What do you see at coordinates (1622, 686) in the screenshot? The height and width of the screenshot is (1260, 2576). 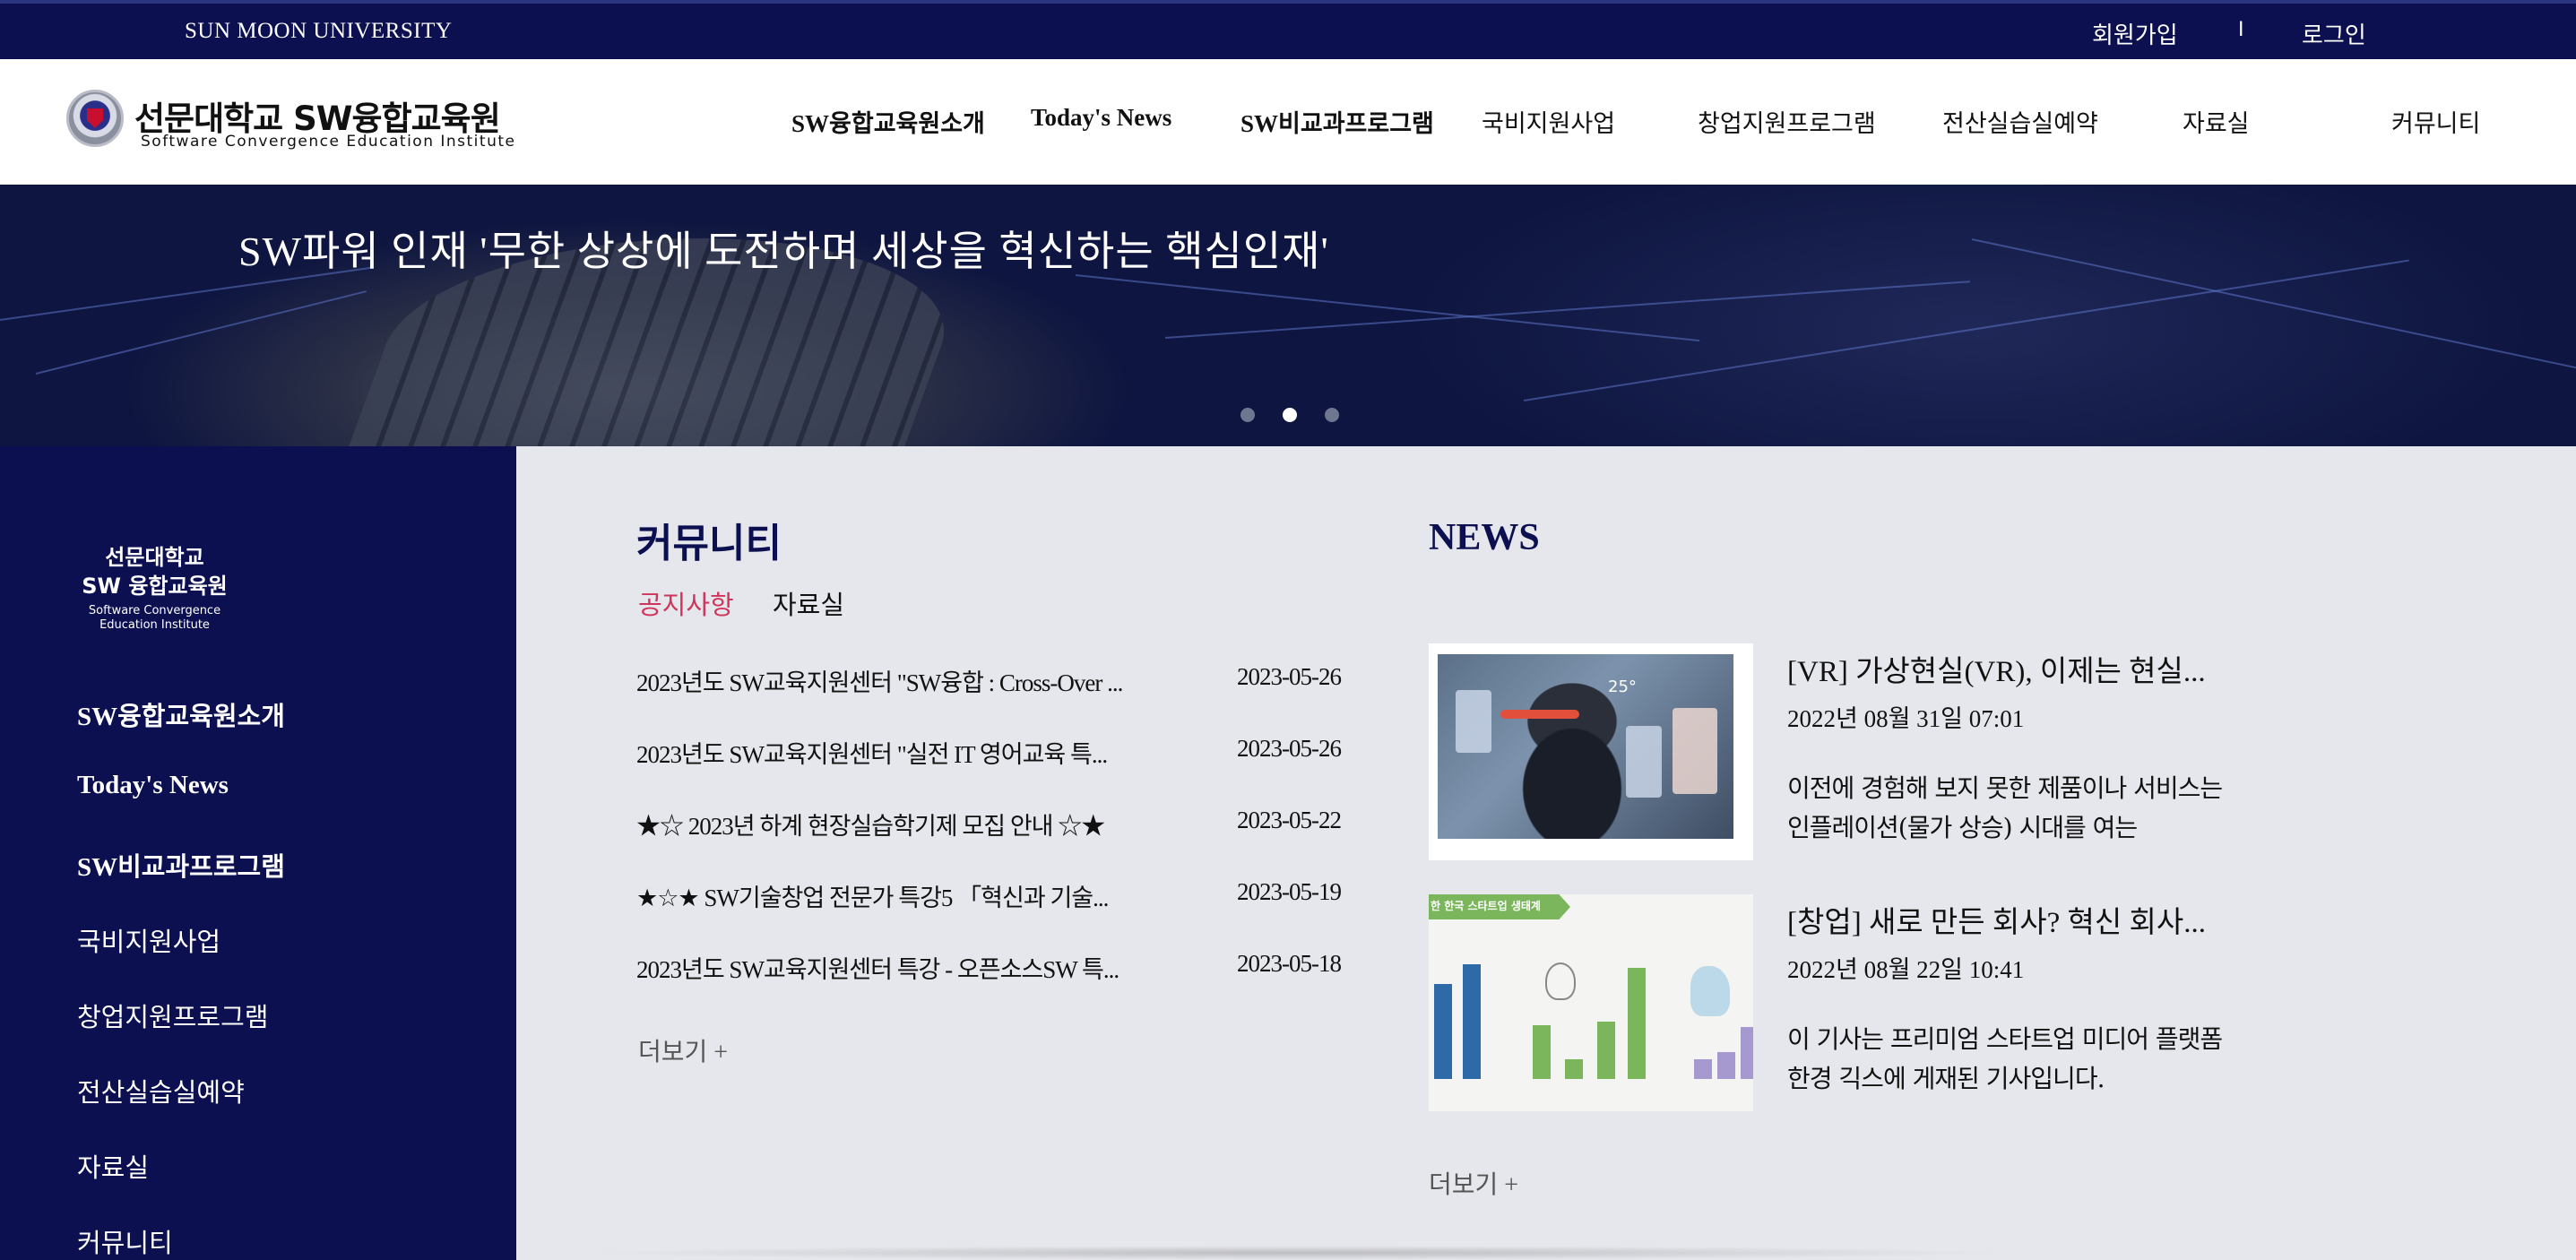 I see `weather-readout: 25°` at bounding box center [1622, 686].